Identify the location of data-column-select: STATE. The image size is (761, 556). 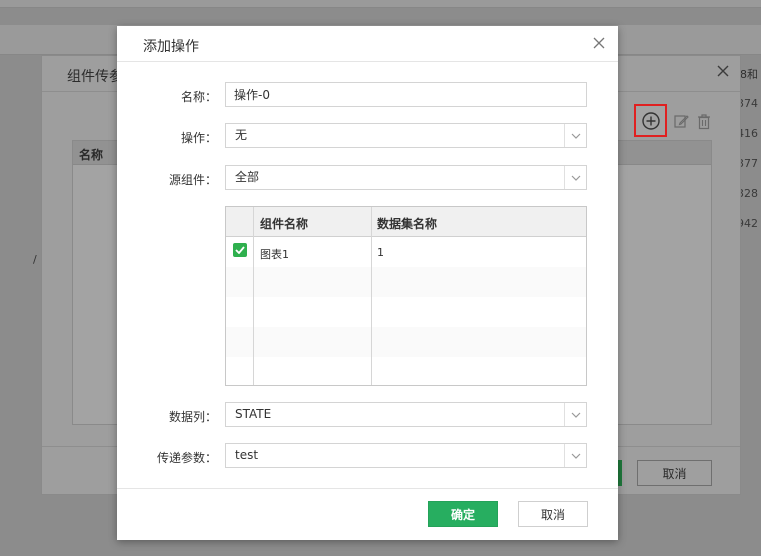
(406, 414).